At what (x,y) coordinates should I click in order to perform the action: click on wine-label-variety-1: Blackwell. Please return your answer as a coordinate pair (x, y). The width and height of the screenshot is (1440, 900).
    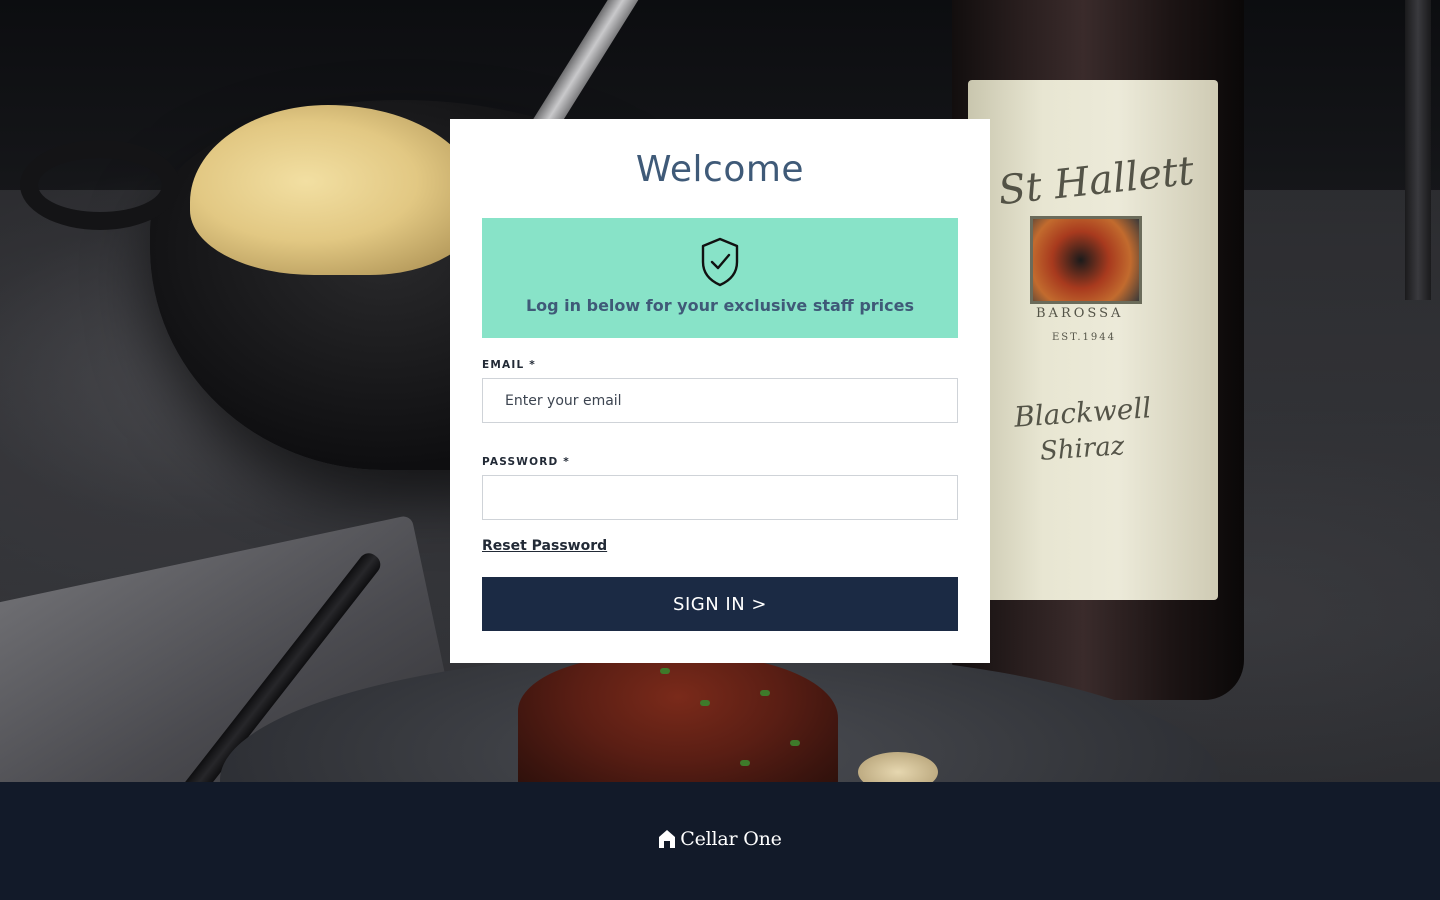
    Looking at the image, I should click on (1083, 412).